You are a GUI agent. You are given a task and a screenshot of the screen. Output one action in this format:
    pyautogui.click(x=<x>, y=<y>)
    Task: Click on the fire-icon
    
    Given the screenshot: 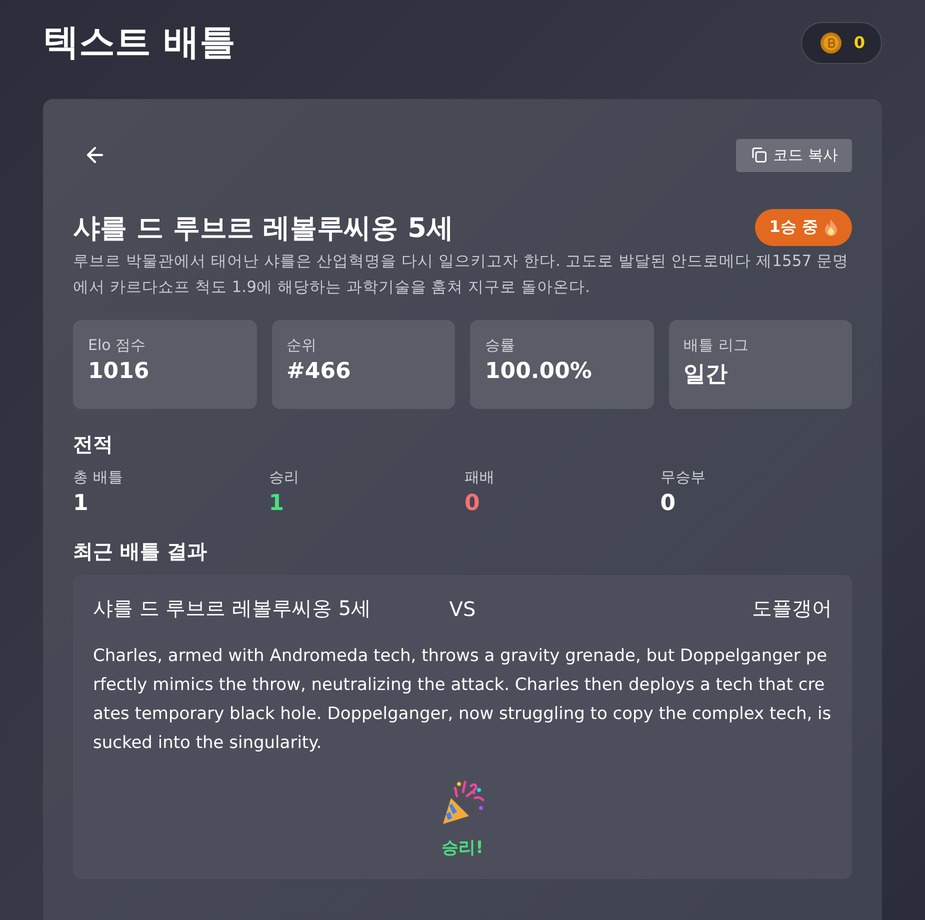 What is the action you would take?
    pyautogui.click(x=831, y=227)
    